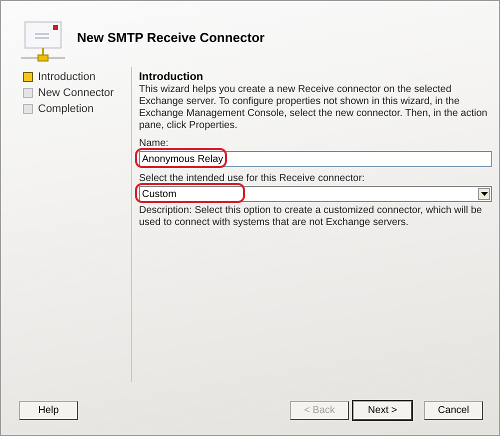 The height and width of the screenshot is (436, 500). I want to click on help-button: Help, so click(48, 410).